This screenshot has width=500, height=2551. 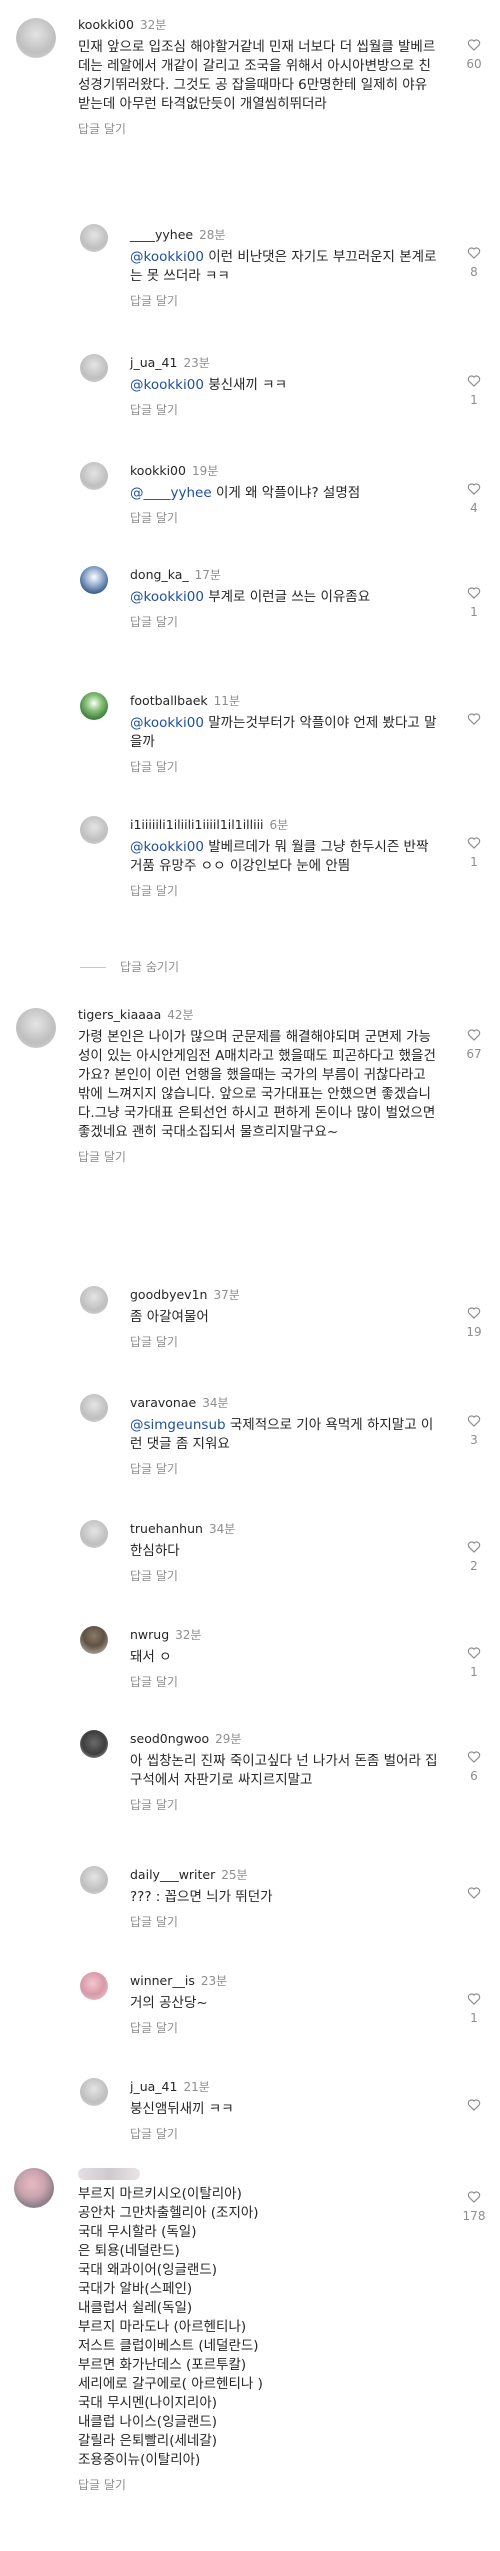 I want to click on username: footballbaek, so click(x=169, y=700).